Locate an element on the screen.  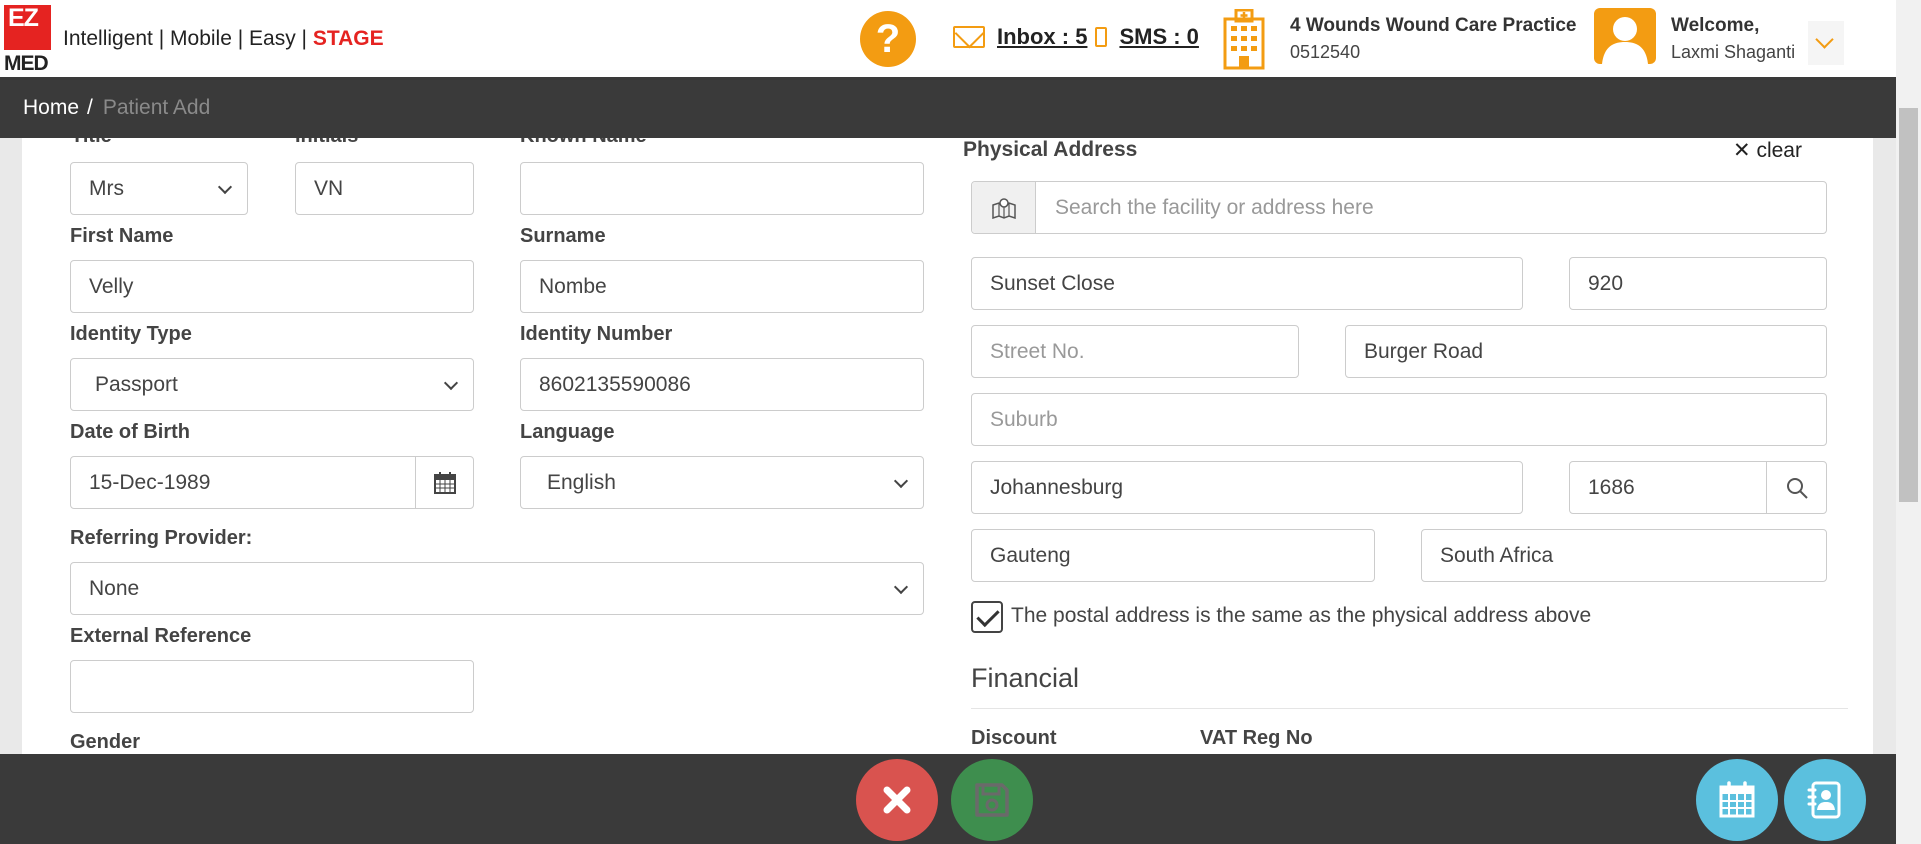
environment-badge: STAGE is located at coordinates (348, 38).